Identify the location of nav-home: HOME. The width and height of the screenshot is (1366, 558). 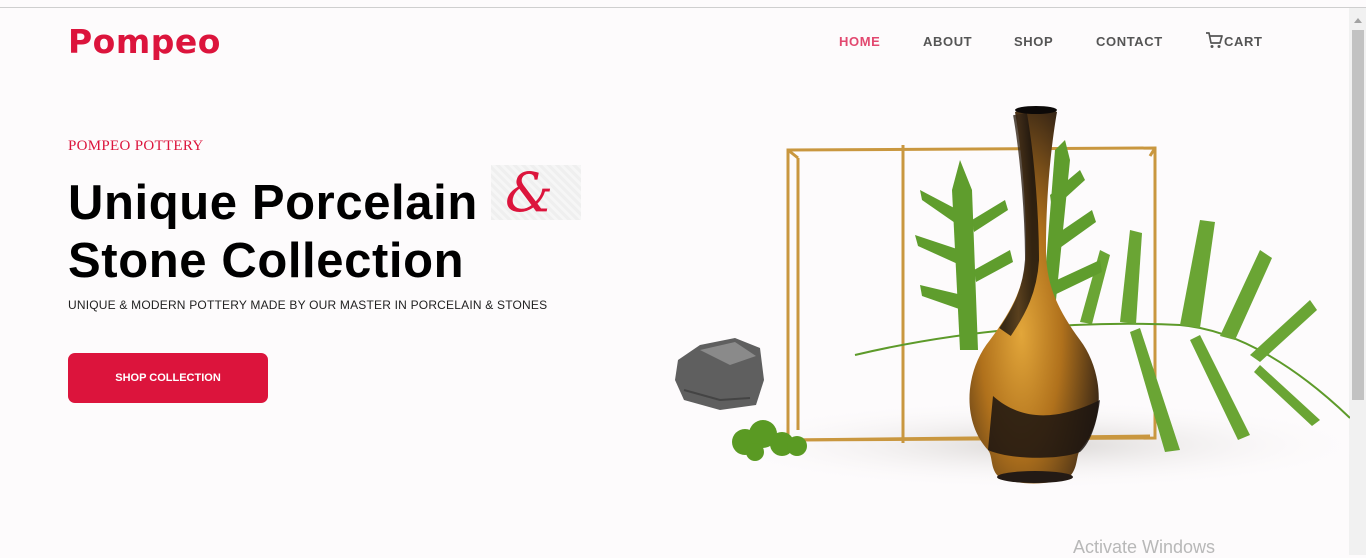
(859, 41).